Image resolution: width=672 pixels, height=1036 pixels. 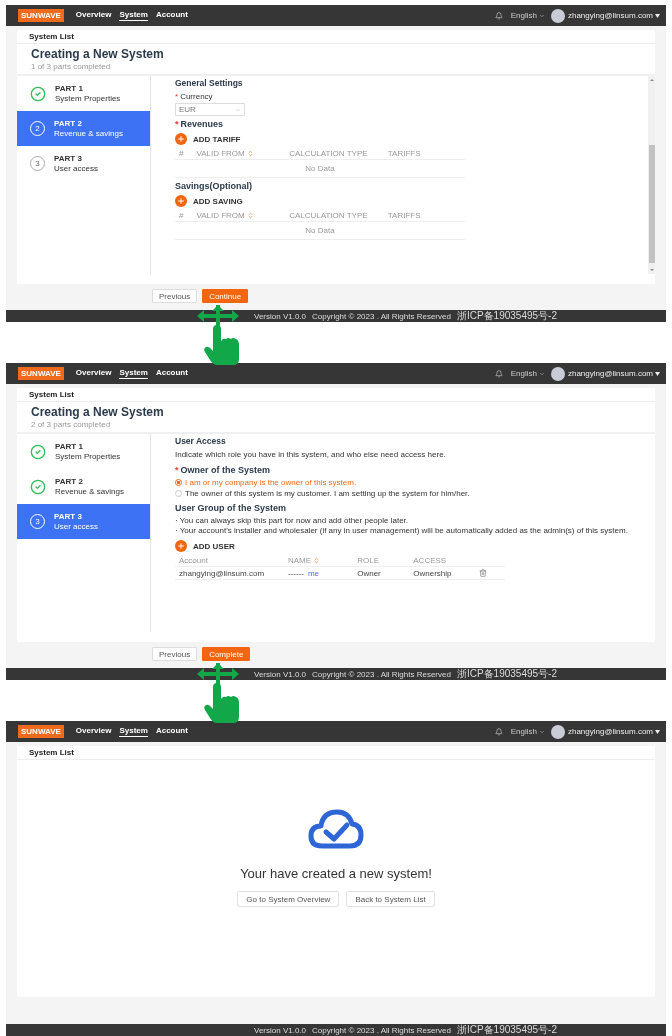 What do you see at coordinates (223, 470) in the screenshot?
I see `section-heading: * Owner of the System` at bounding box center [223, 470].